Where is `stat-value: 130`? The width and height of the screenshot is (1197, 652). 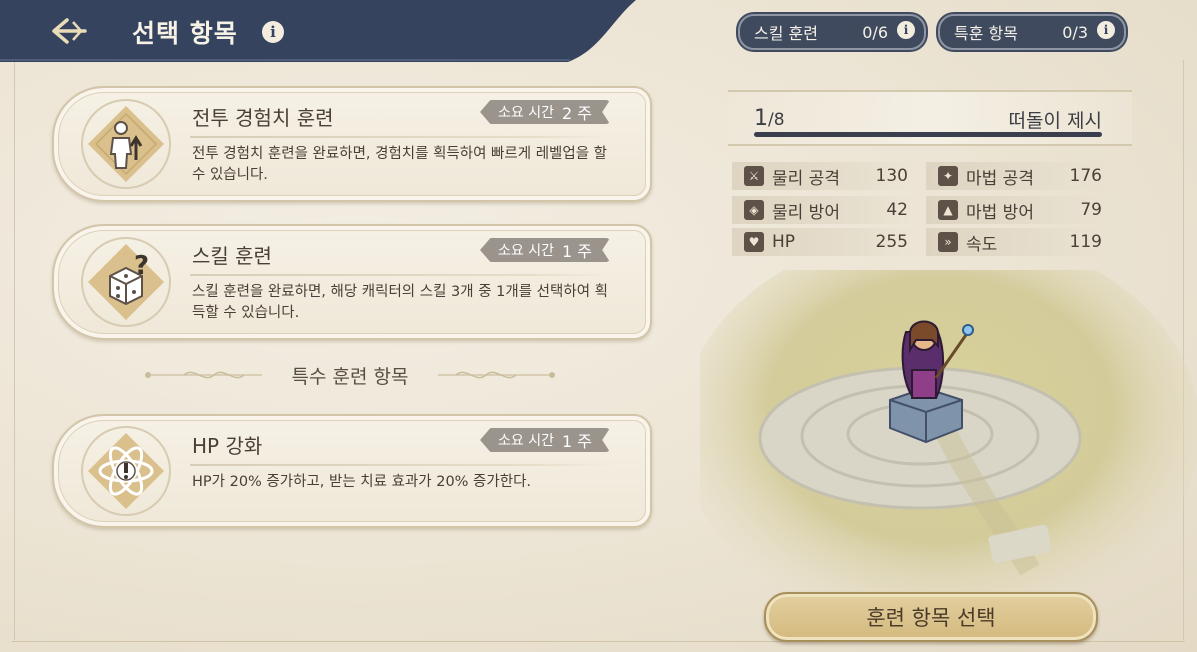
stat-value: 130 is located at coordinates (891, 176).